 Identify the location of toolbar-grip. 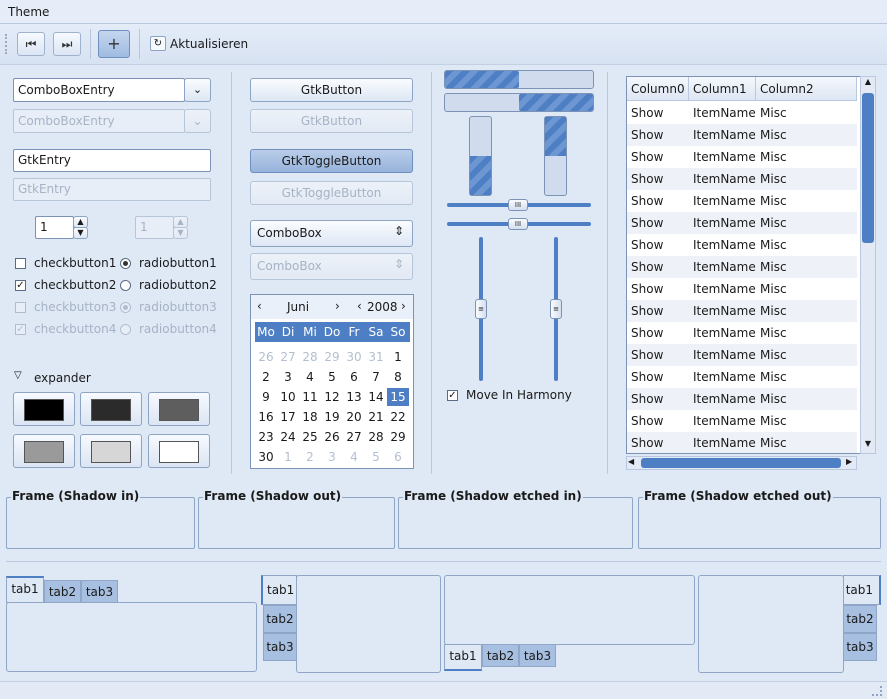
(6, 44).